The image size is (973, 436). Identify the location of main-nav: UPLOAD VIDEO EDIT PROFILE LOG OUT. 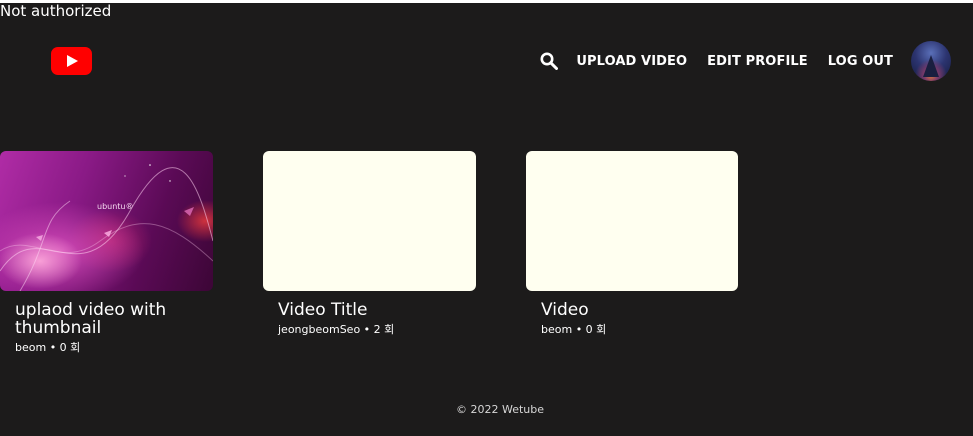
(745, 61).